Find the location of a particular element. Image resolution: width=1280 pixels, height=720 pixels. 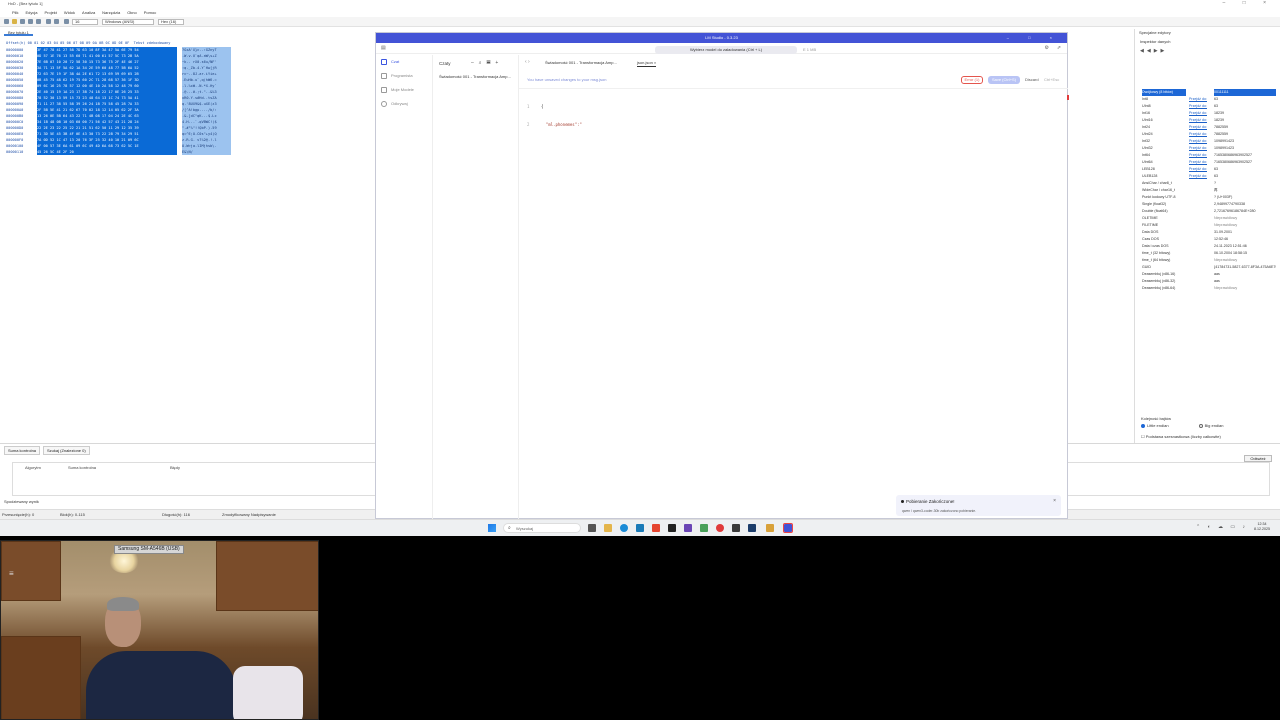

file-tab: Bez tytułu 1 is located at coordinates (18, 32).